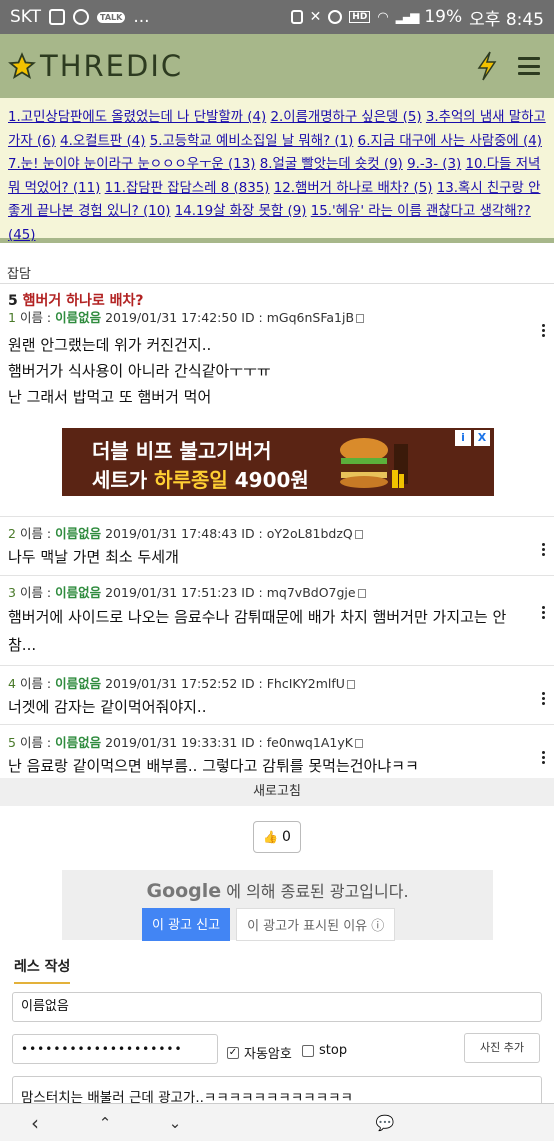  What do you see at coordinates (482, 438) in the screenshot?
I see `ad-close-icon: X` at bounding box center [482, 438].